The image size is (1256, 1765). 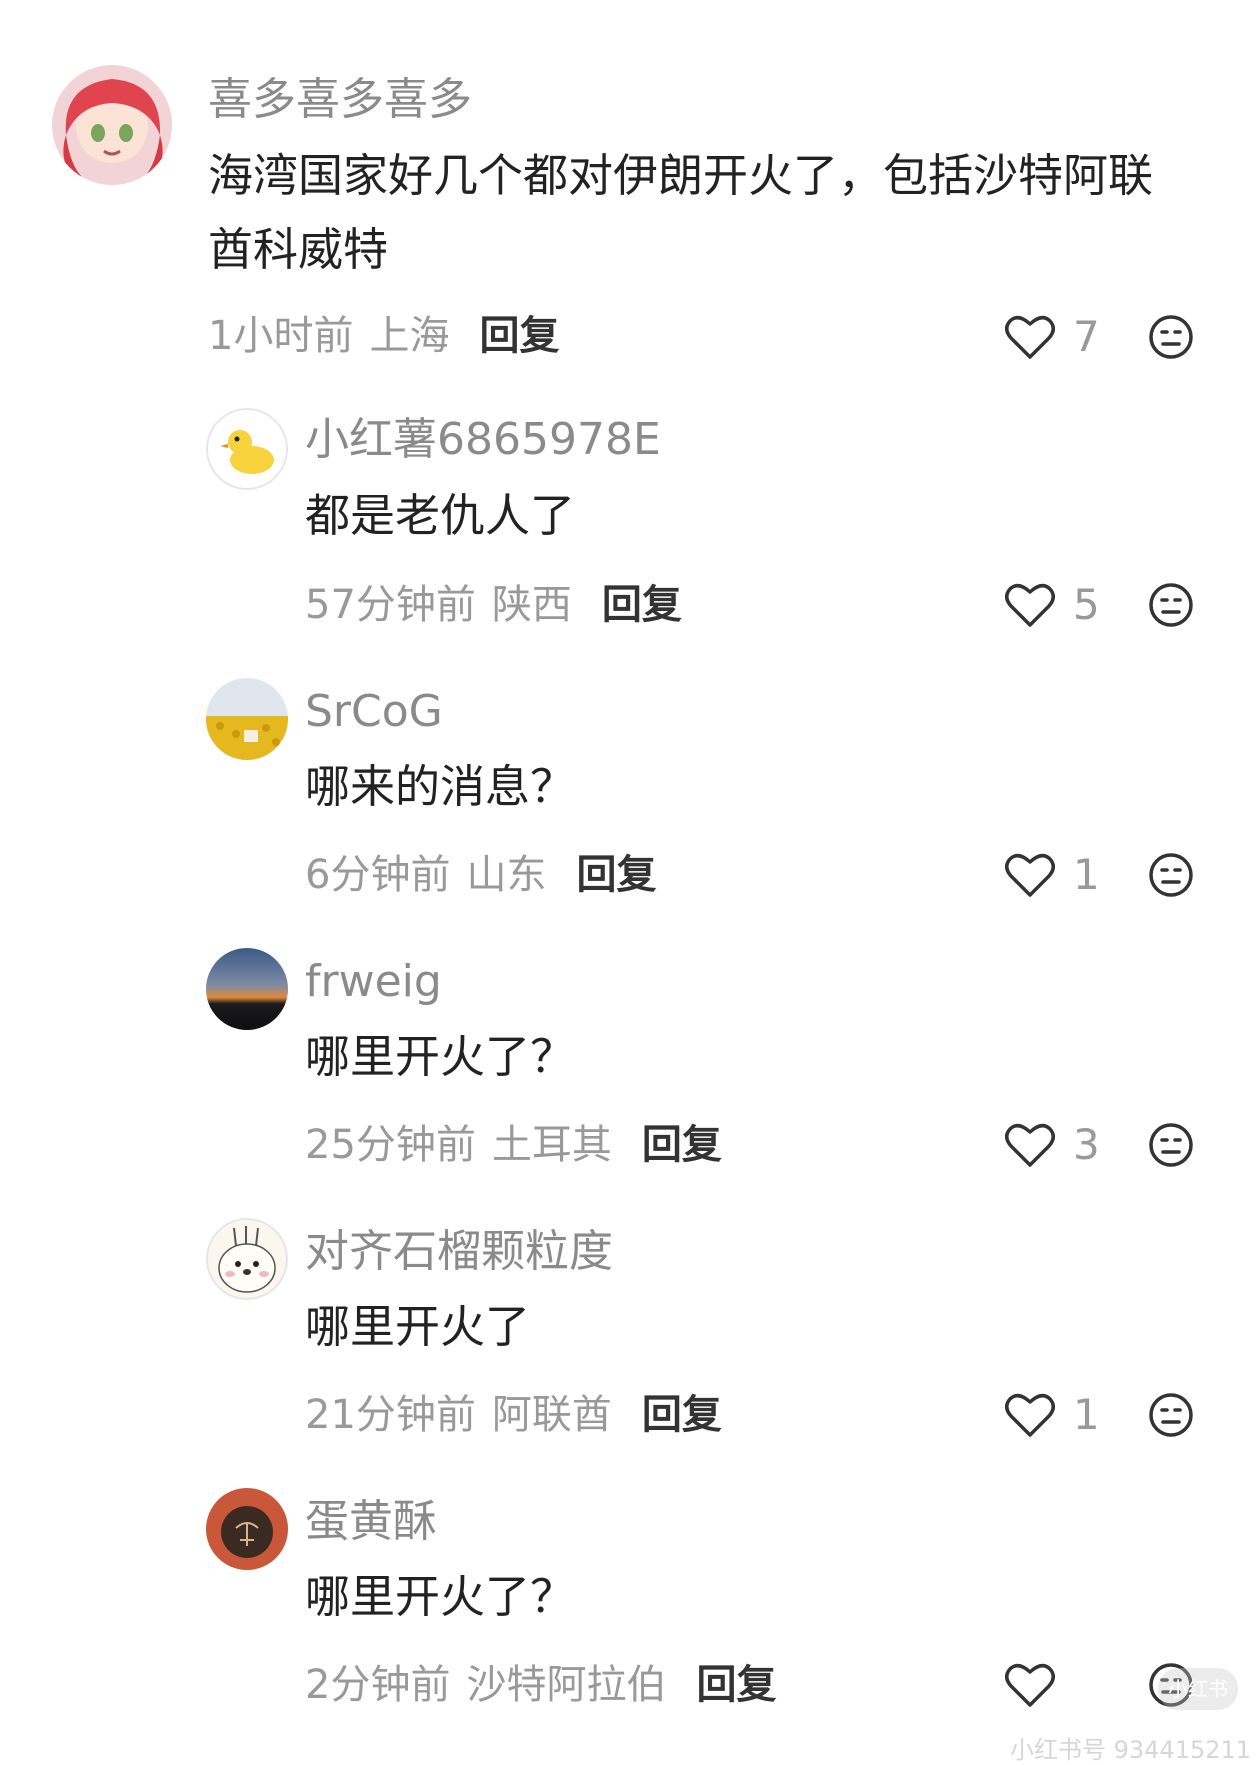 What do you see at coordinates (566, 1685) in the screenshot?
I see `comment-location: 沙特阿拉伯` at bounding box center [566, 1685].